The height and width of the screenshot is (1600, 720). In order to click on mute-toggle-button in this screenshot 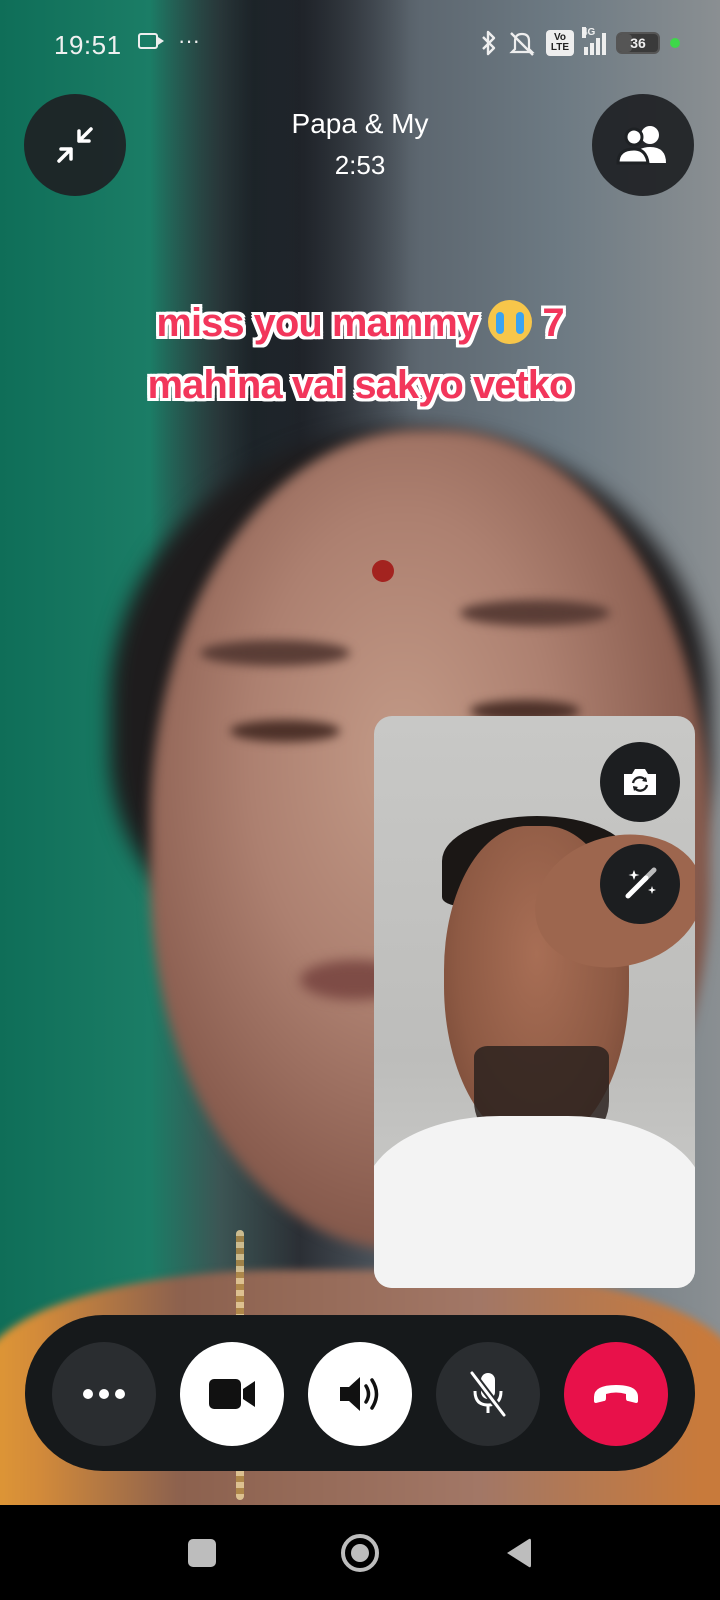, I will do `click(488, 1394)`.